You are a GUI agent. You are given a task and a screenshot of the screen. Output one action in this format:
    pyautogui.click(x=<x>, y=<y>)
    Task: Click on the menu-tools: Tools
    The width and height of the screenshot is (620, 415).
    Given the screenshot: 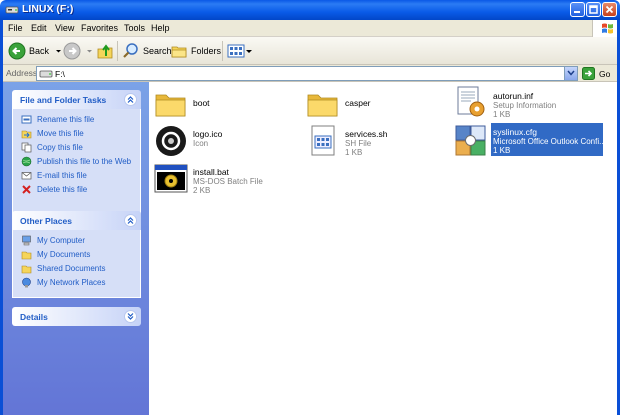 What is the action you would take?
    pyautogui.click(x=134, y=28)
    